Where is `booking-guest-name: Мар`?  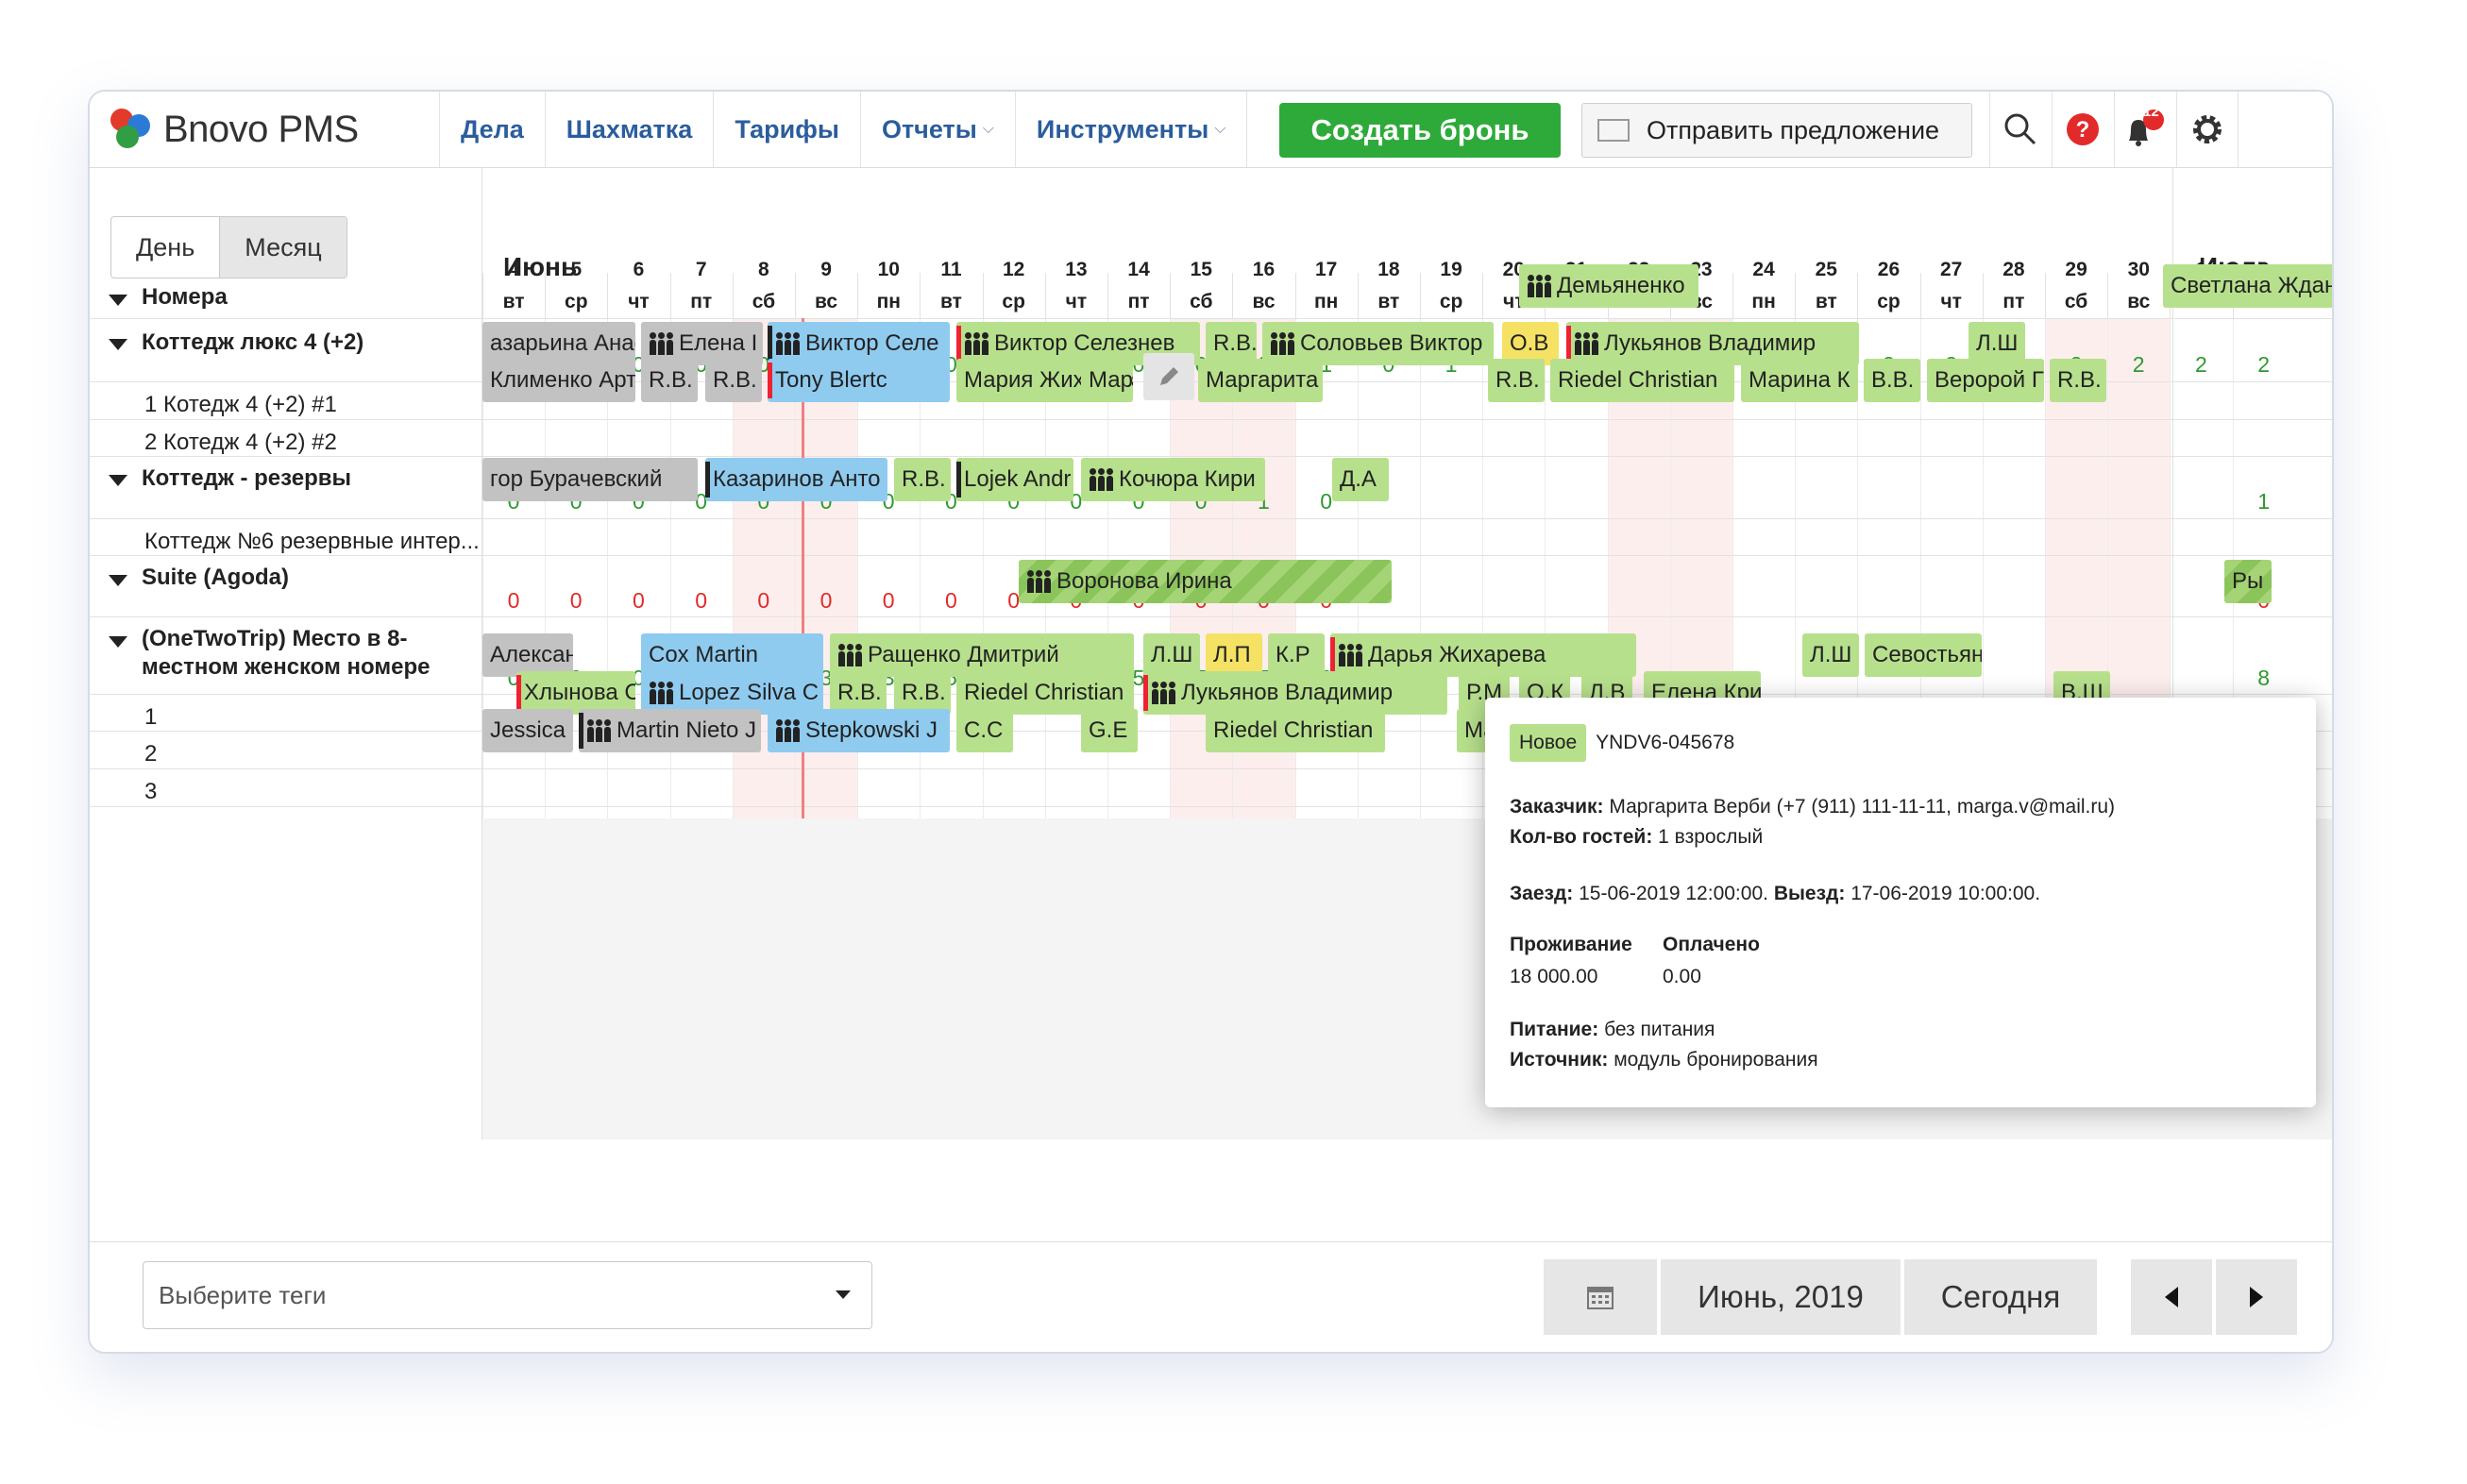 booking-guest-name: Мар is located at coordinates (1110, 380).